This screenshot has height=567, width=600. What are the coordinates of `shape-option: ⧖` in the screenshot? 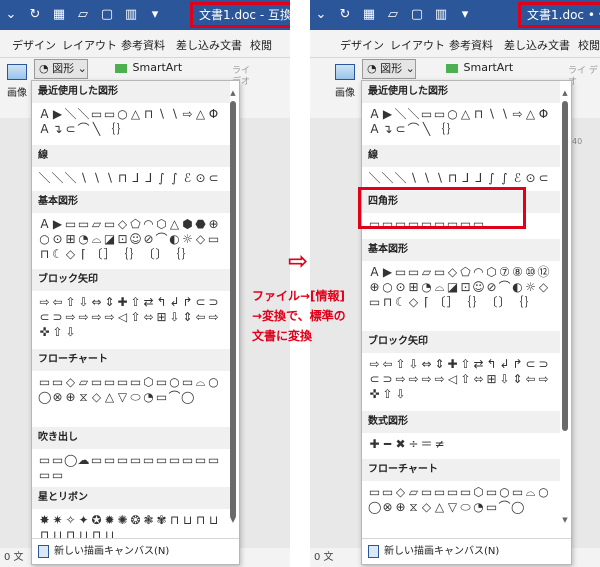 It's located at (83, 397).